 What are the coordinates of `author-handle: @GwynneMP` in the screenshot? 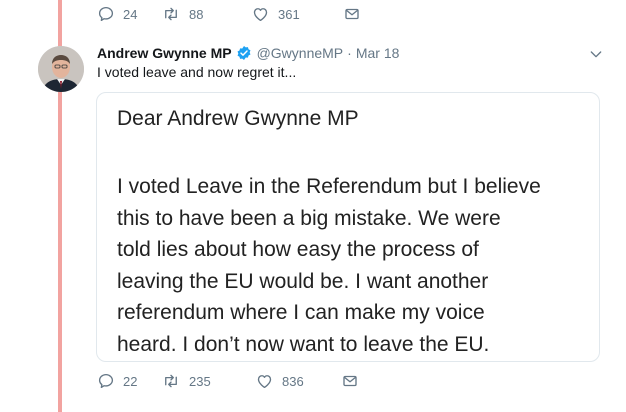 It's located at (300, 53).